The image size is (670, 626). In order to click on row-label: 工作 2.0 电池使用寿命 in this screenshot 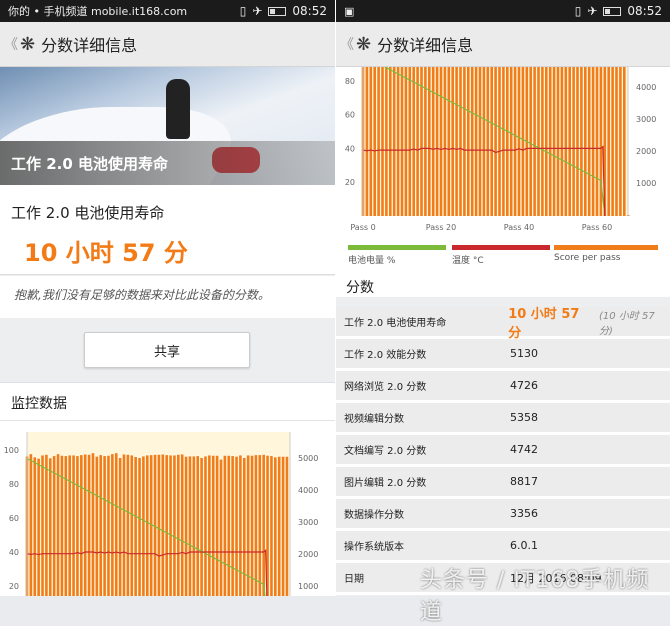, I will do `click(395, 323)`.